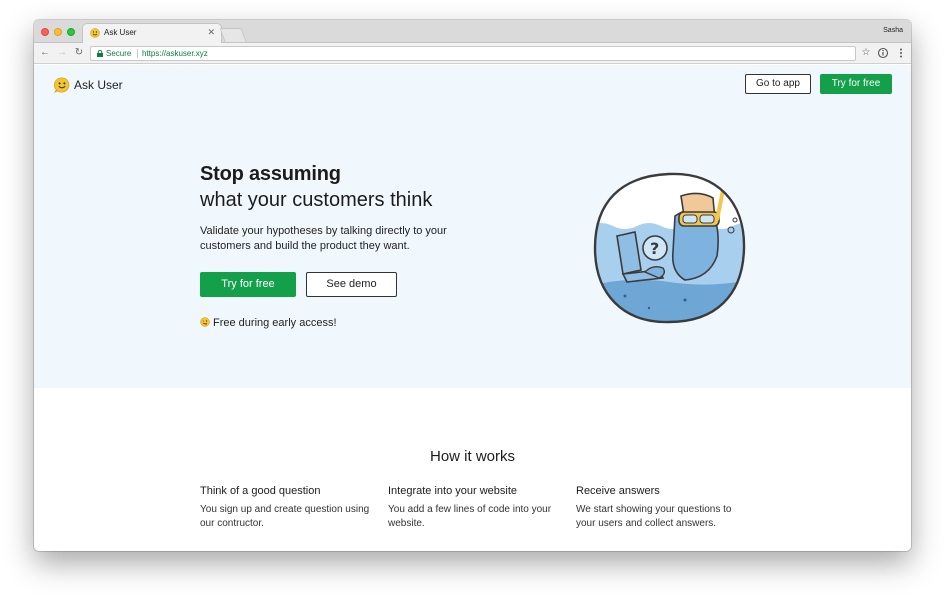 Image resolution: width=945 pixels, height=600 pixels. I want to click on forward-icon: →, so click(62, 53).